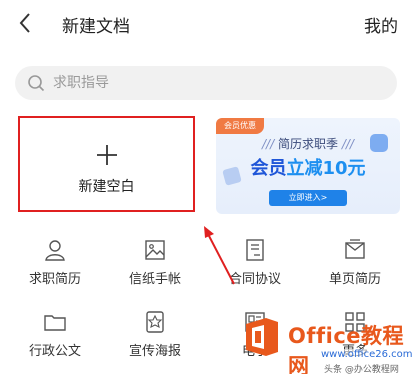 The width and height of the screenshot is (414, 374). Describe the element at coordinates (361, 369) in the screenshot. I see `watermark-author: 头条 @办公教程网` at that location.